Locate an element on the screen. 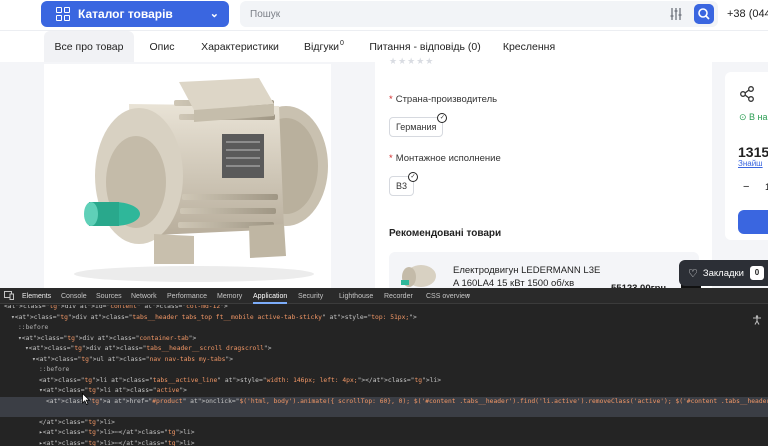  filter-sliders-icon is located at coordinates (676, 14).